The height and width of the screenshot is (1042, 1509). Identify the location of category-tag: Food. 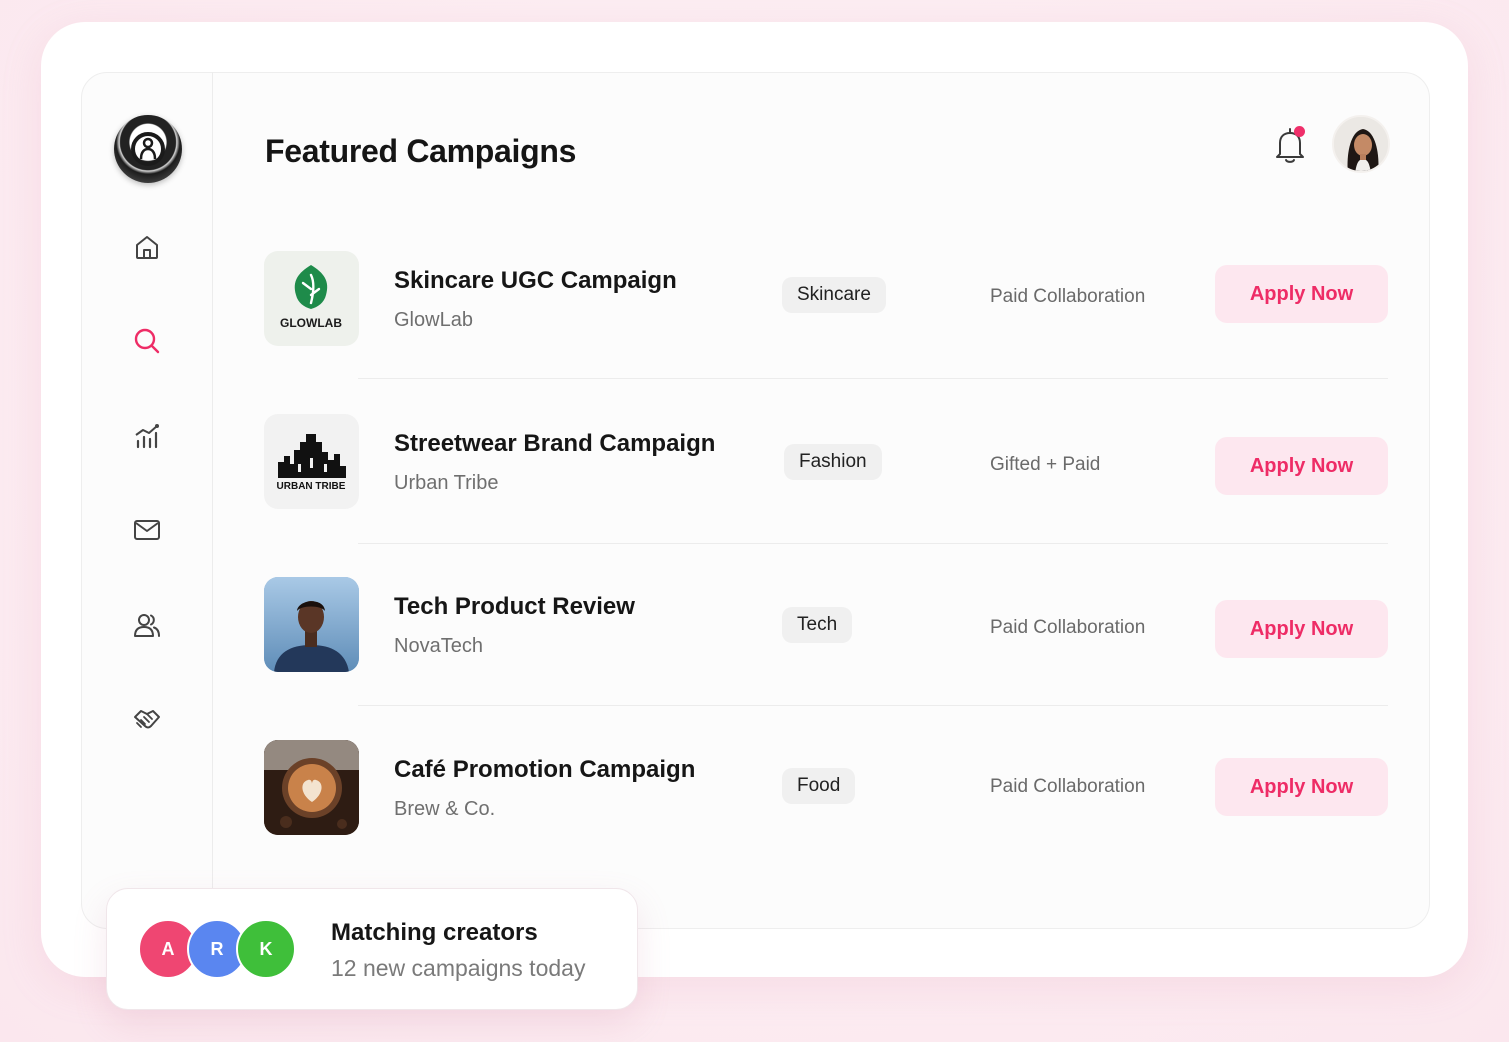
(819, 786).